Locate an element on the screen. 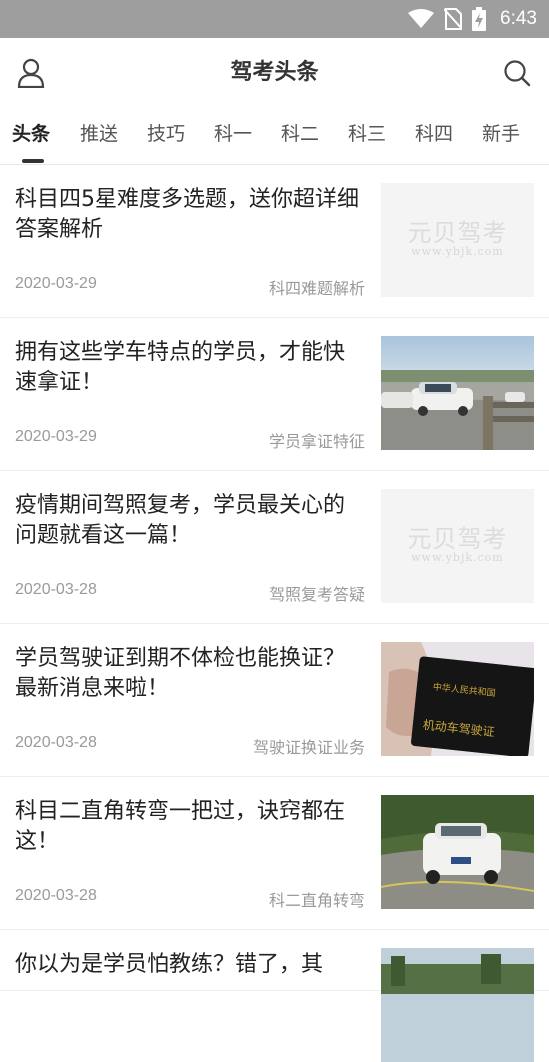 The height and width of the screenshot is (1062, 549). article-title: 学员驾驶证到期不体检也能换证？最新消息来啦！ is located at coordinates (180, 673).